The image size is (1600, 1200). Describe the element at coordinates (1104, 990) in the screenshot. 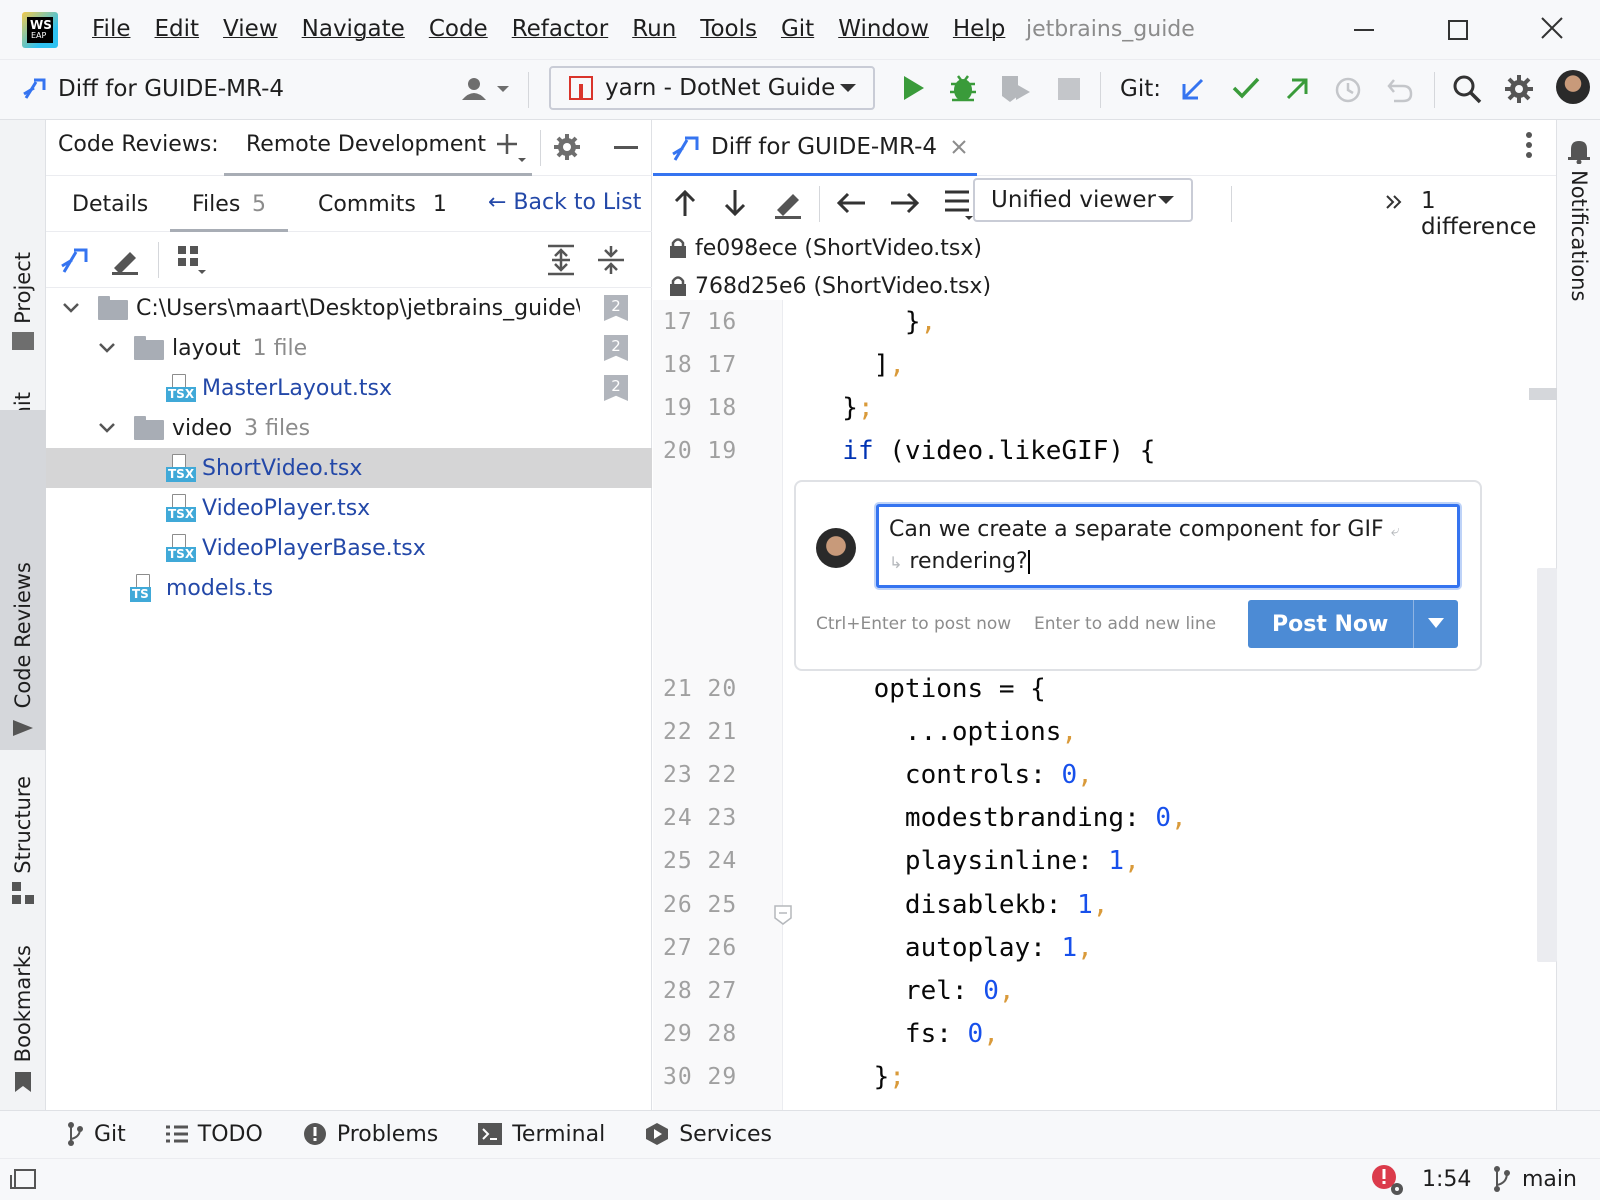

I see `code-line: 28 27 rel: 0,` at that location.